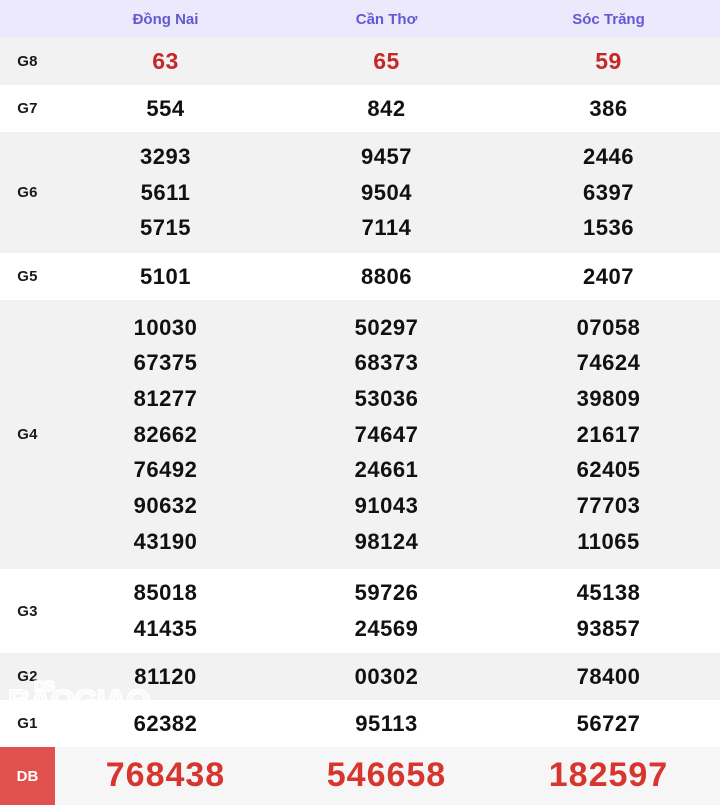 This screenshot has width=720, height=805. I want to click on prize-number: 43190, so click(165, 541).